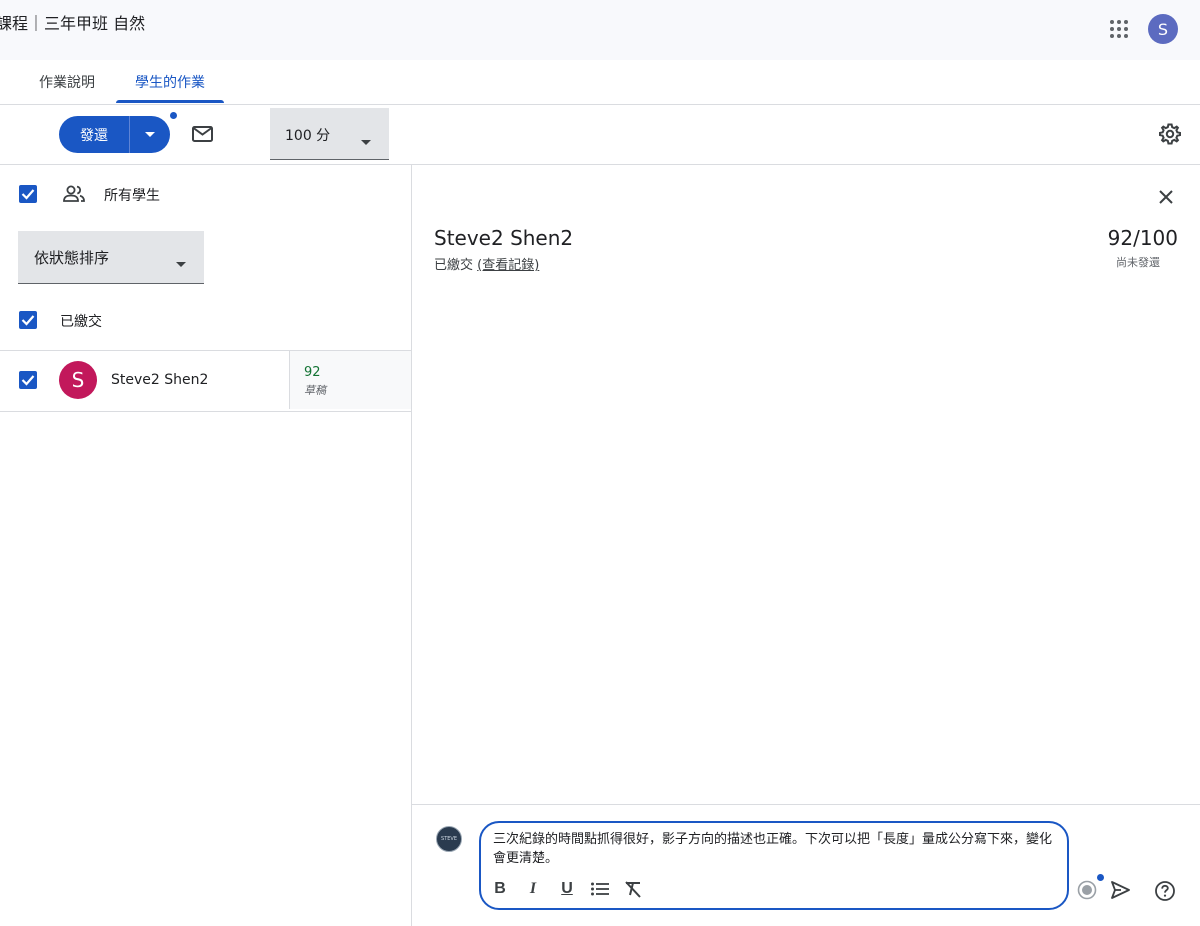  Describe the element at coordinates (1165, 891) in the screenshot. I see `help-icon` at that location.